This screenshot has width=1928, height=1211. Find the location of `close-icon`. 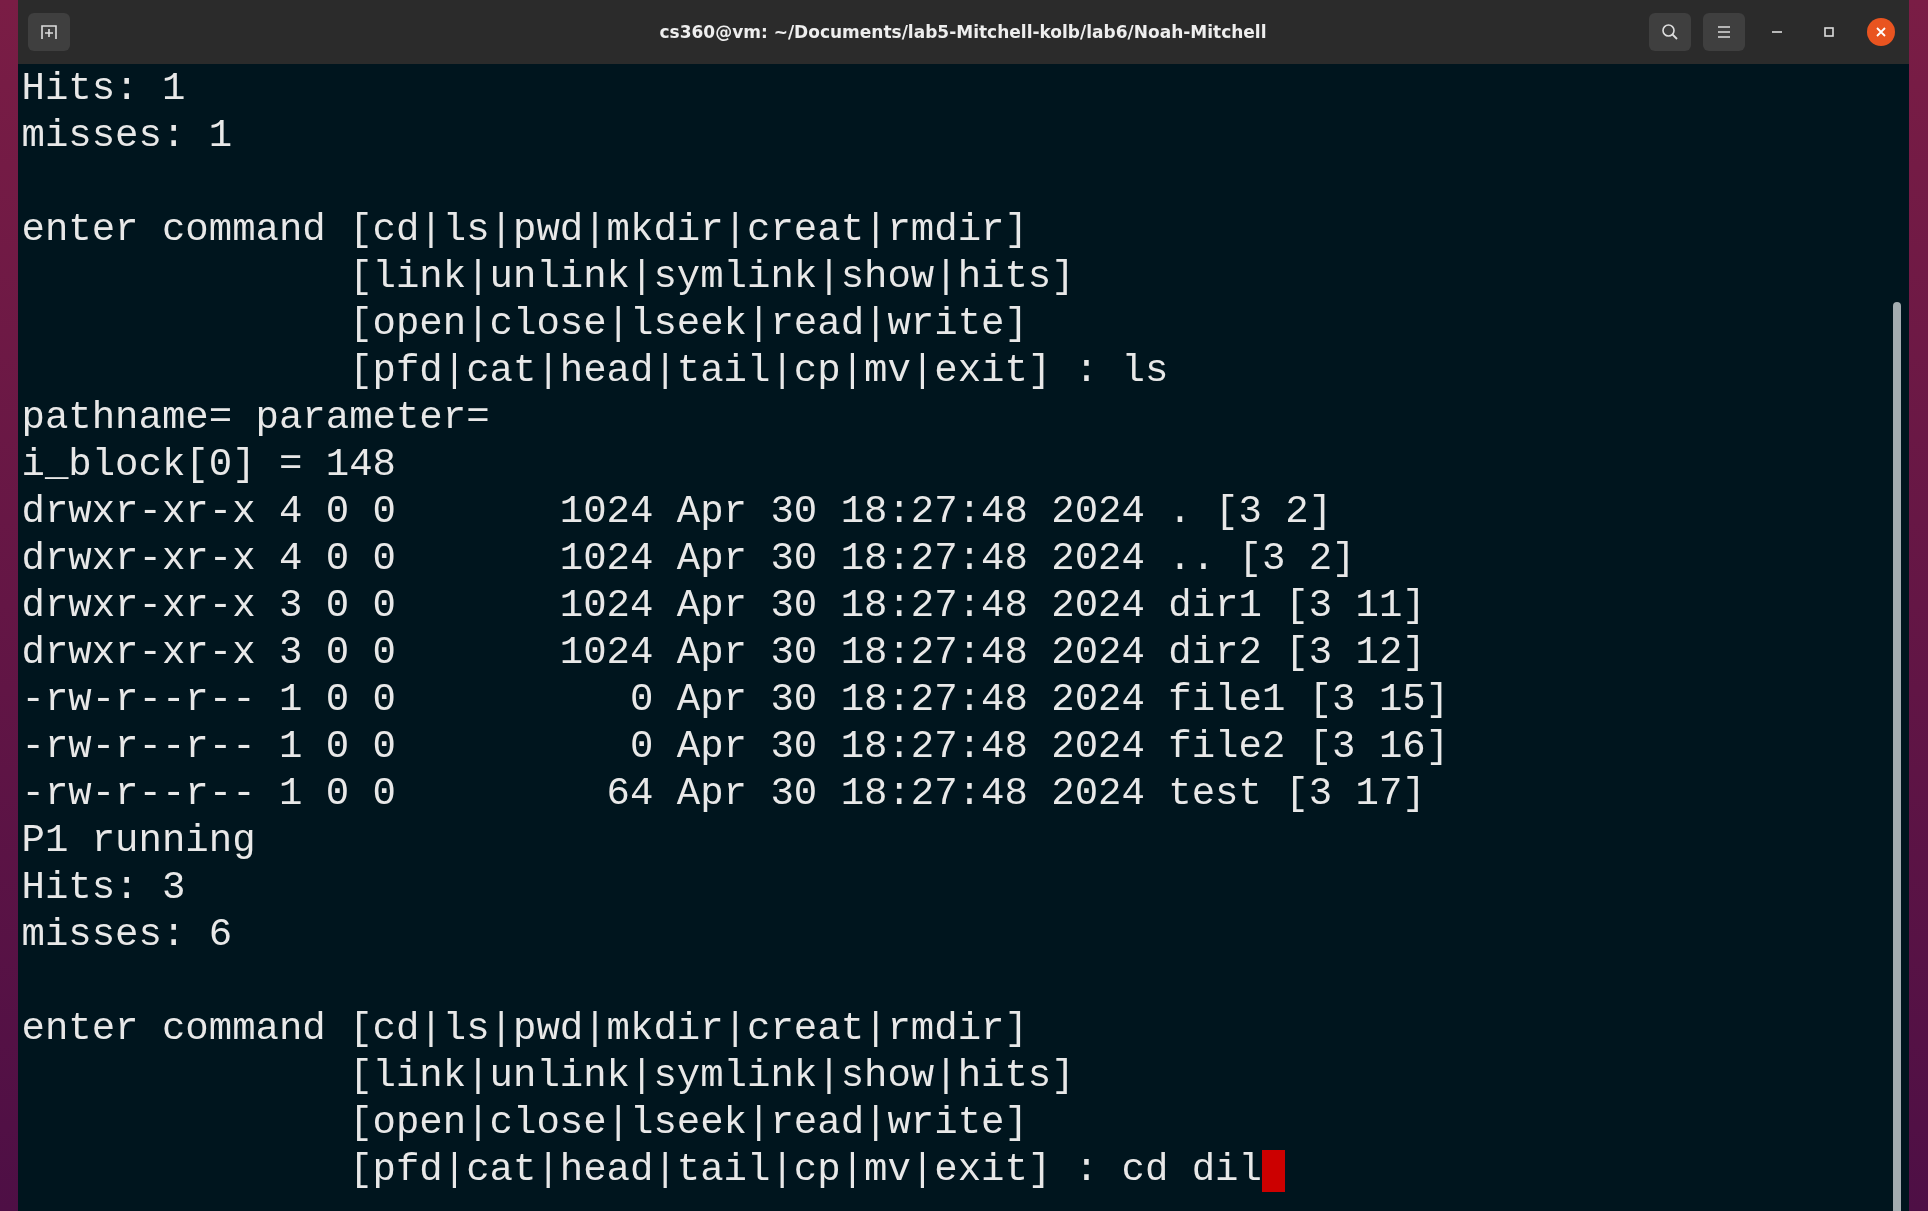

close-icon is located at coordinates (1880, 32).